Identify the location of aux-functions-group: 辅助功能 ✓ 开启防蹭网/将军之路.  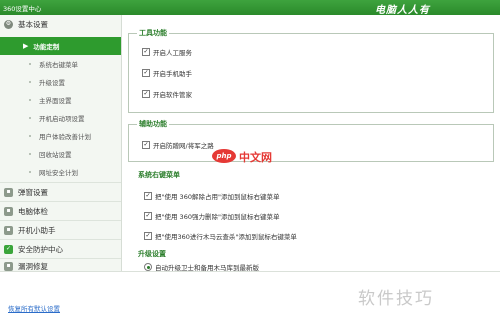
(311, 140).